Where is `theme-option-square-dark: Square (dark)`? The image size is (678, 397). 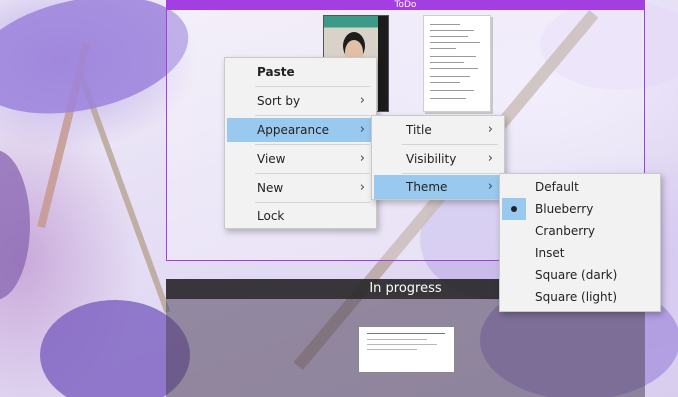
theme-option-square-dark: Square (dark) is located at coordinates (580, 275).